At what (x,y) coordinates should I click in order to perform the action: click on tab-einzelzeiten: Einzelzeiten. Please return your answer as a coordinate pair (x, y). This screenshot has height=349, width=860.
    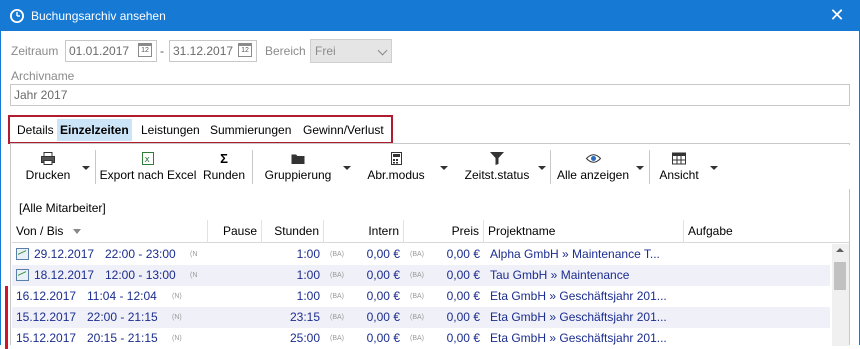
    Looking at the image, I should click on (94, 130).